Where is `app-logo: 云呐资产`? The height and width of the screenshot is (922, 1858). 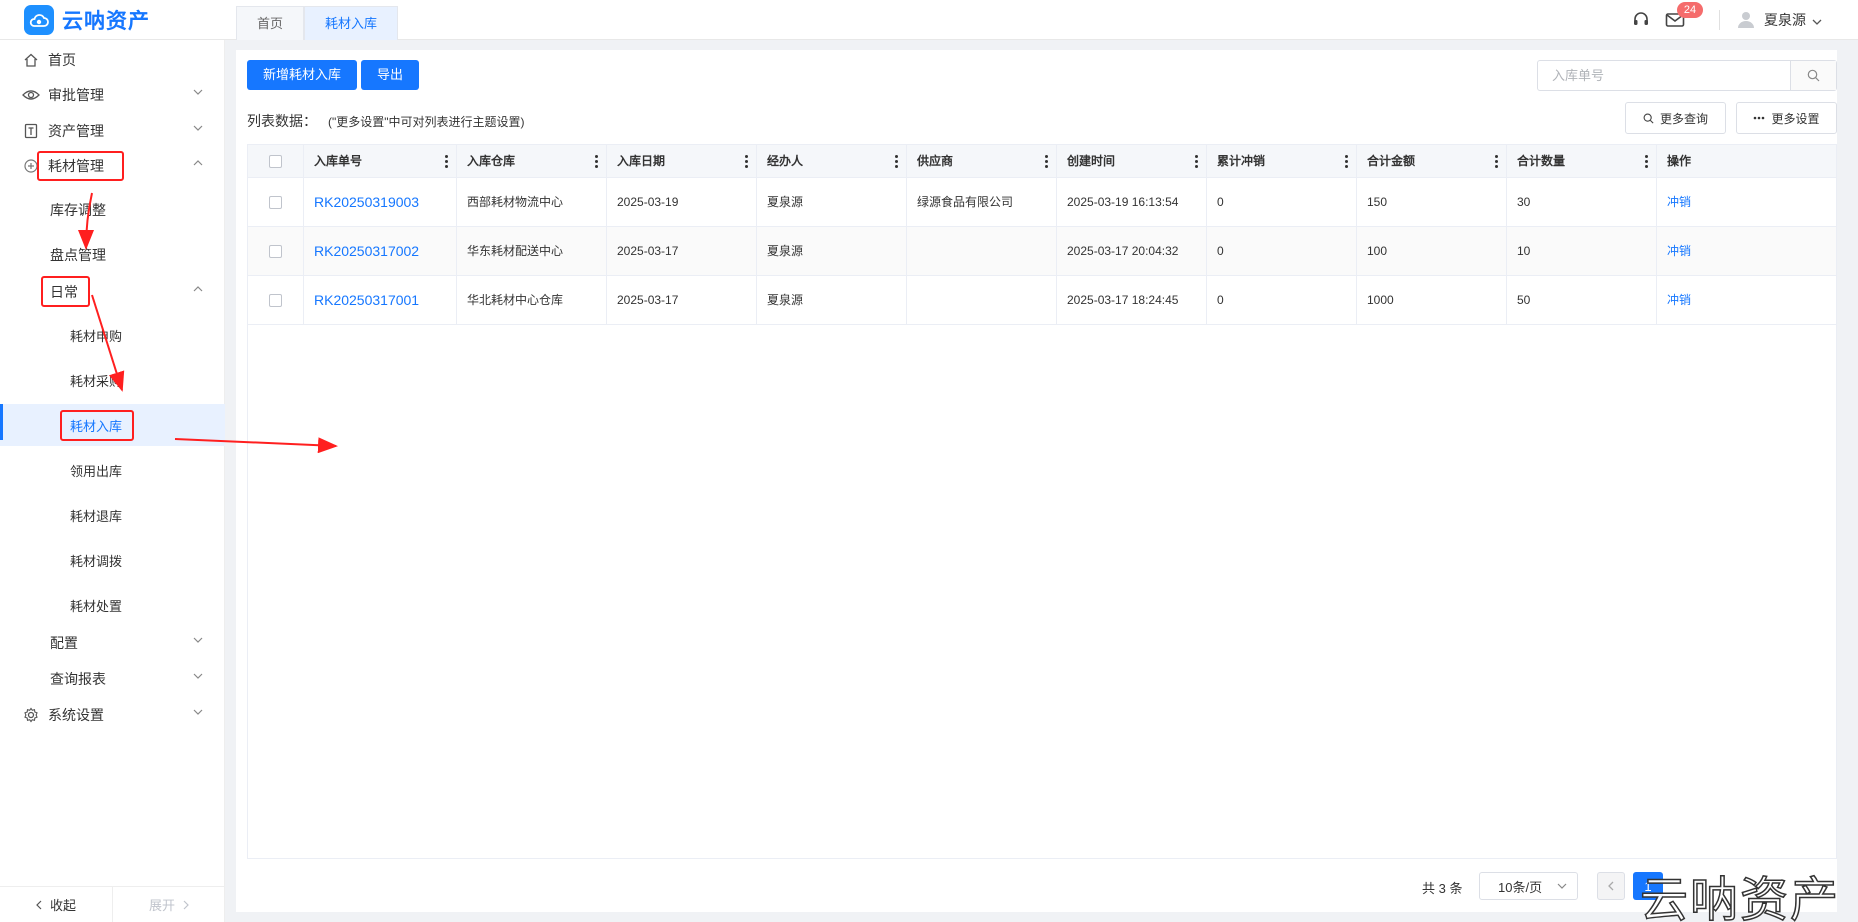 app-logo: 云呐资产 is located at coordinates (129, 20).